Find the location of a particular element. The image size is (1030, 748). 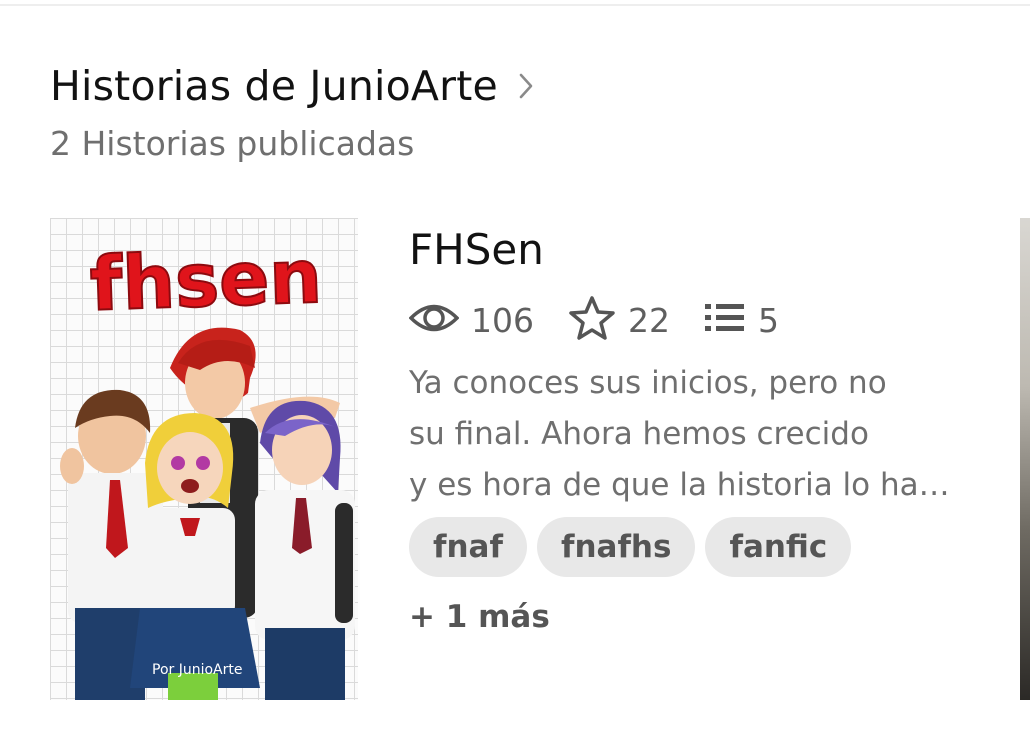

character-purplehair is located at coordinates (305, 550).